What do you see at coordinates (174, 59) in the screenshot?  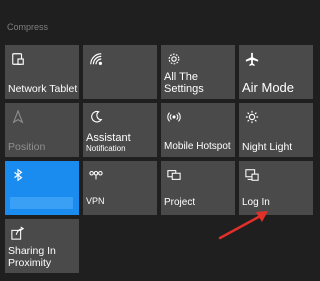 I see `settings-gear-icon` at bounding box center [174, 59].